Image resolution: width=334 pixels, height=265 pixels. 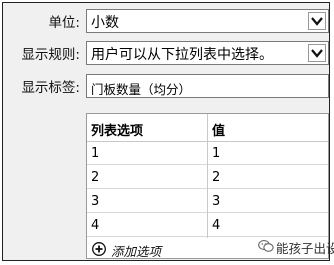 I want to click on column-header-label: 值, so click(x=219, y=131).